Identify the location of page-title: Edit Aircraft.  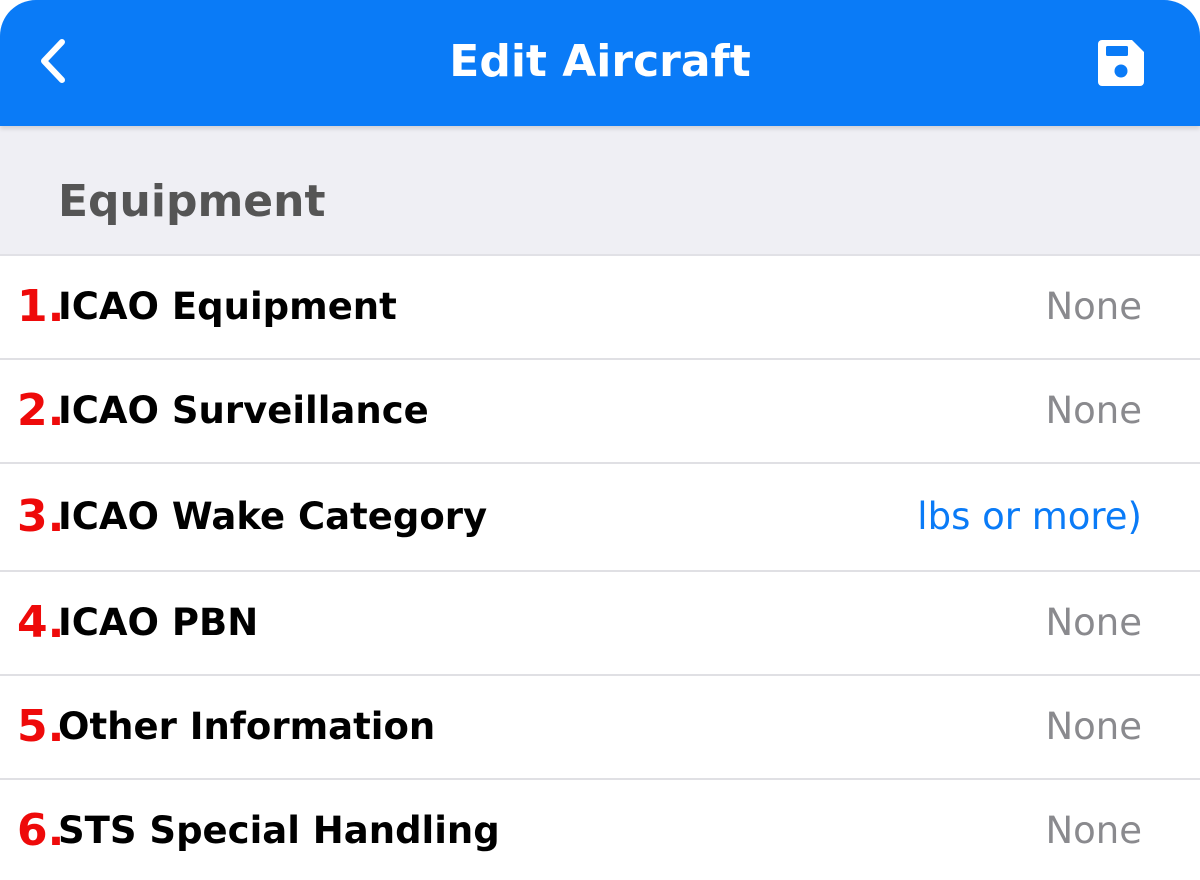
(600, 61).